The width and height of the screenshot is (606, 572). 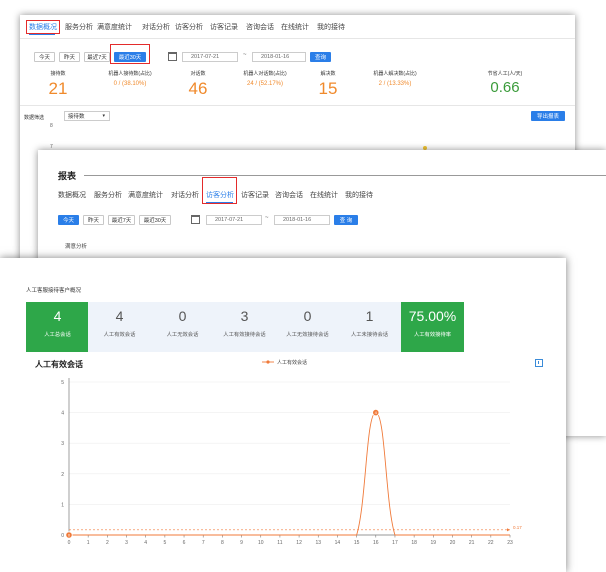 I want to click on chart-title: 人工有效会话, so click(x=59, y=364).